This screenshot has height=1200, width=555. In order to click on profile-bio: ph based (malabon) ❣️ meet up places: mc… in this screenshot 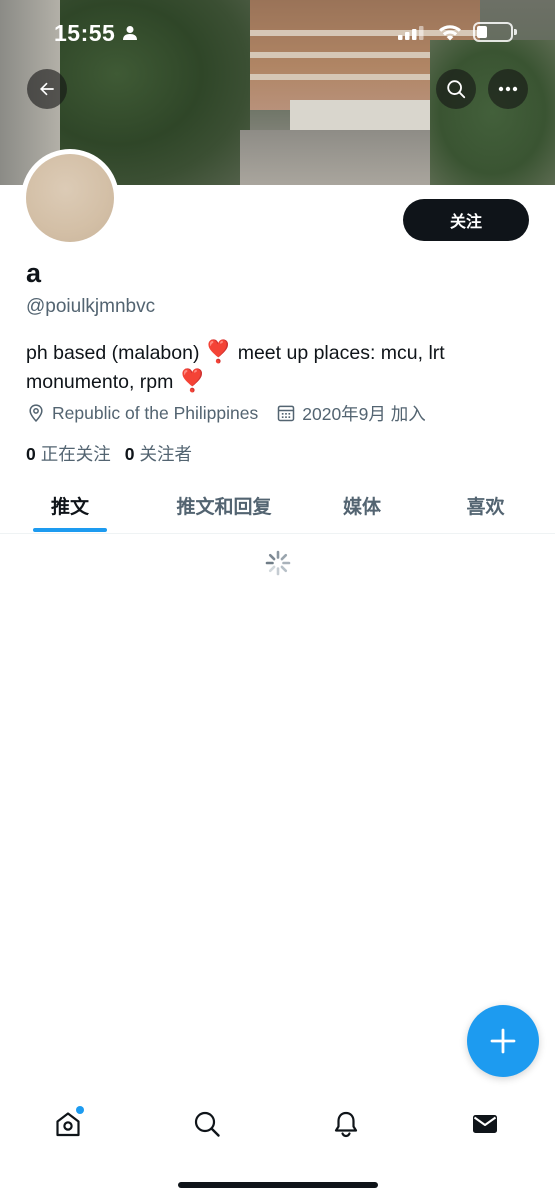, I will do `click(278, 367)`.